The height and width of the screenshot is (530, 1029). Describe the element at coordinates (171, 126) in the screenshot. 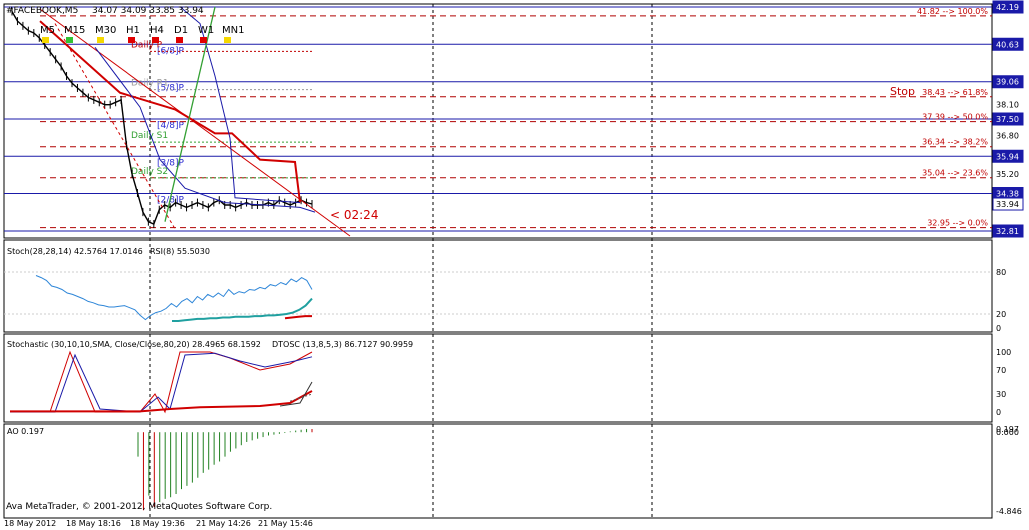

I see `murrey-label: [4/8]P` at that location.